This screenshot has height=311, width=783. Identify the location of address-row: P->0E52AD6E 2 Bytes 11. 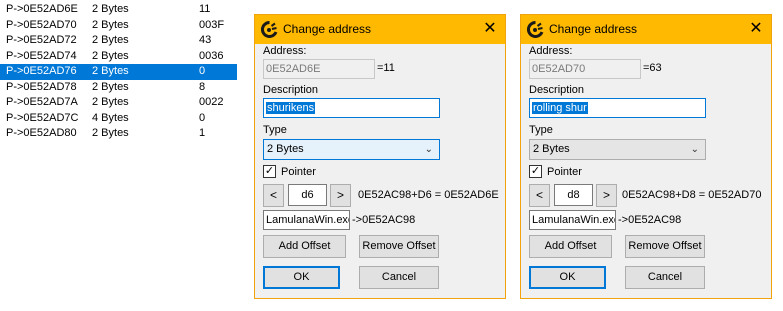
(118, 10).